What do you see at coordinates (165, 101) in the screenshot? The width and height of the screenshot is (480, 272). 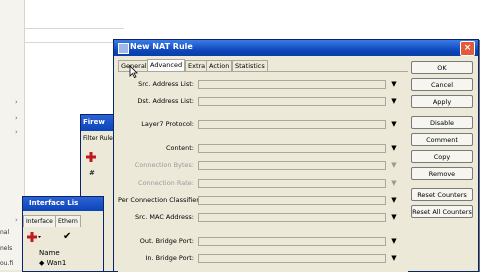 I see `dst-address-list-label: Dst. Address List:` at bounding box center [165, 101].